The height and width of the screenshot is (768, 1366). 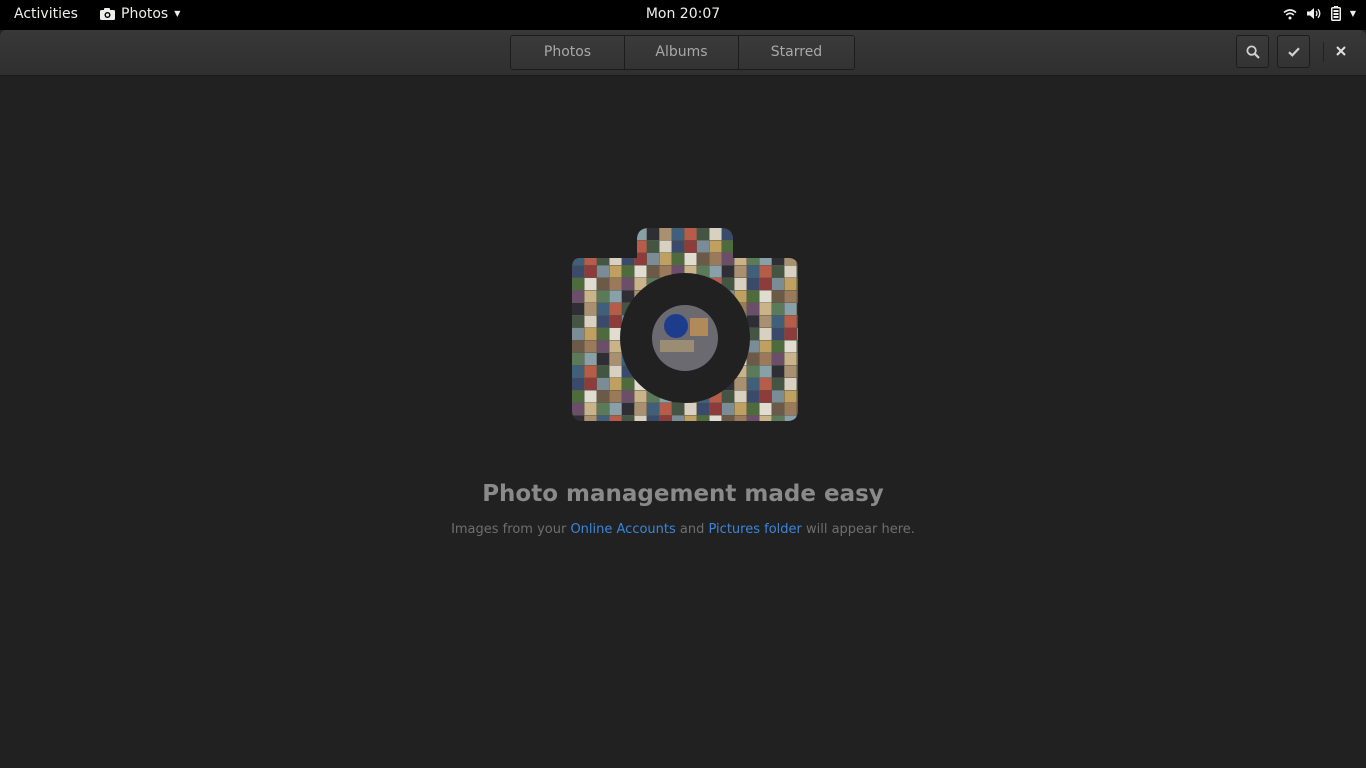 What do you see at coordinates (1335, 13) in the screenshot?
I see `battery-icon` at bounding box center [1335, 13].